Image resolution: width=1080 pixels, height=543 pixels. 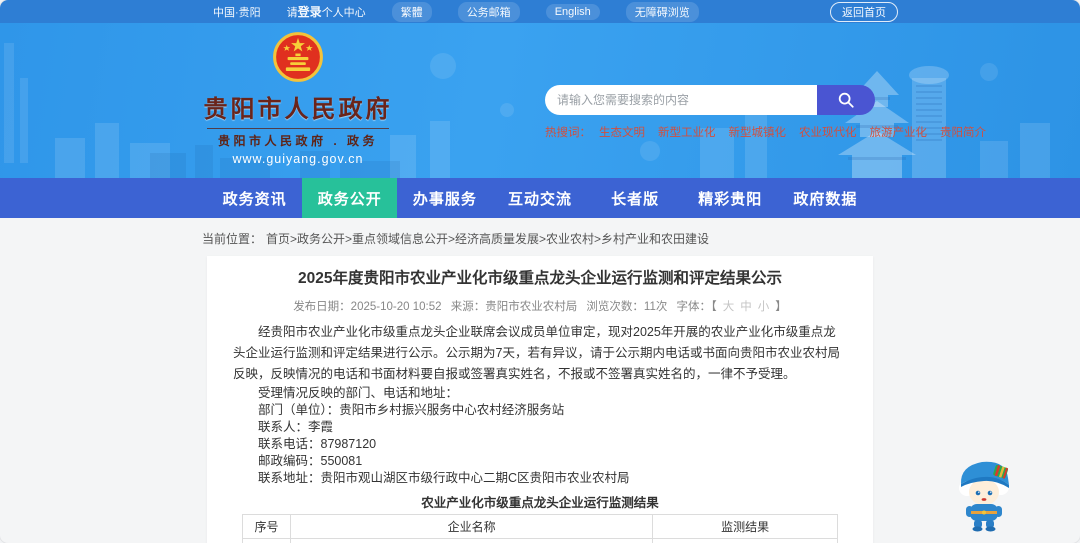 What do you see at coordinates (635, 198) in the screenshot?
I see `nav-item-zzb: 长者版` at bounding box center [635, 198].